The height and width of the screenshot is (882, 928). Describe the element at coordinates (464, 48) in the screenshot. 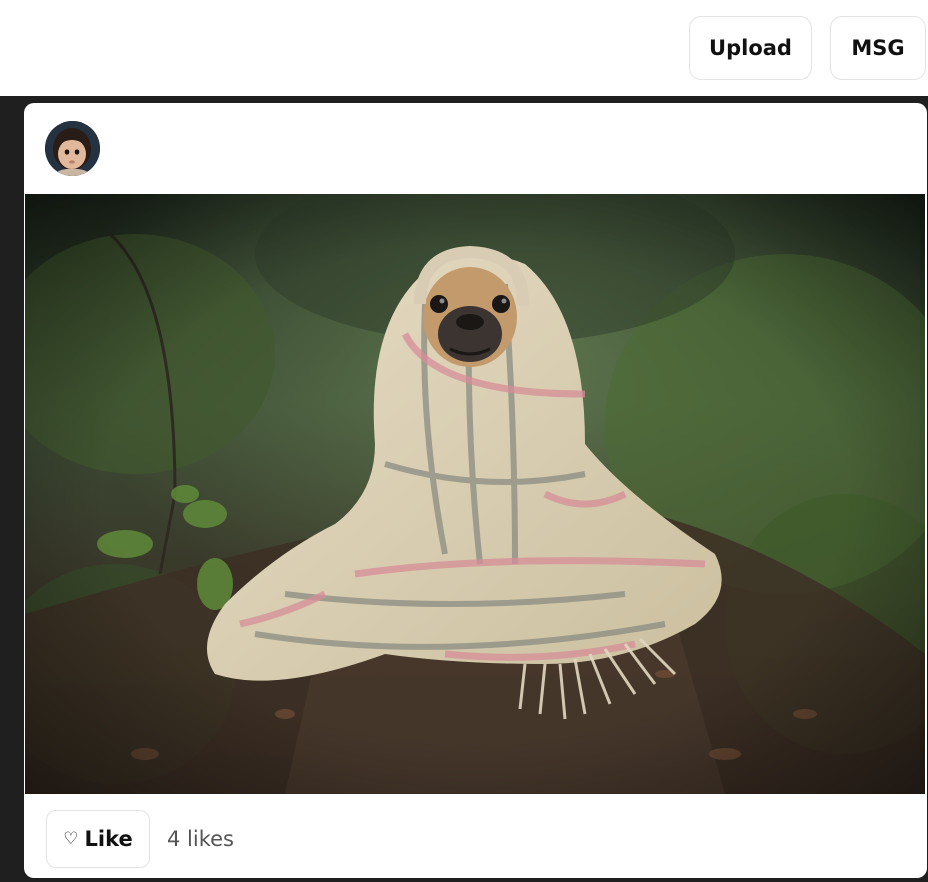

I see `top-bar: Upload MSG` at that location.